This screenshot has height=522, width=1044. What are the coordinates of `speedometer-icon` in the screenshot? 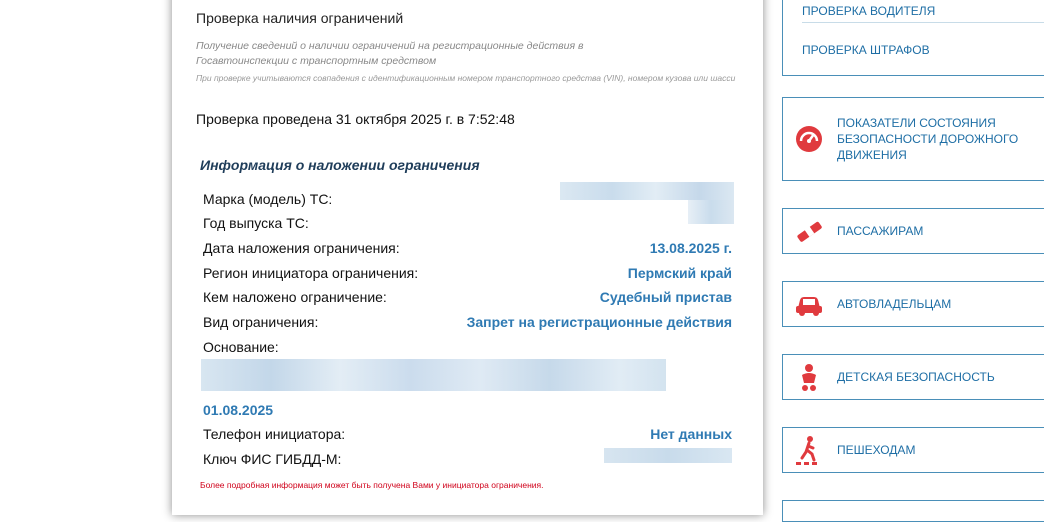 It's located at (809, 139).